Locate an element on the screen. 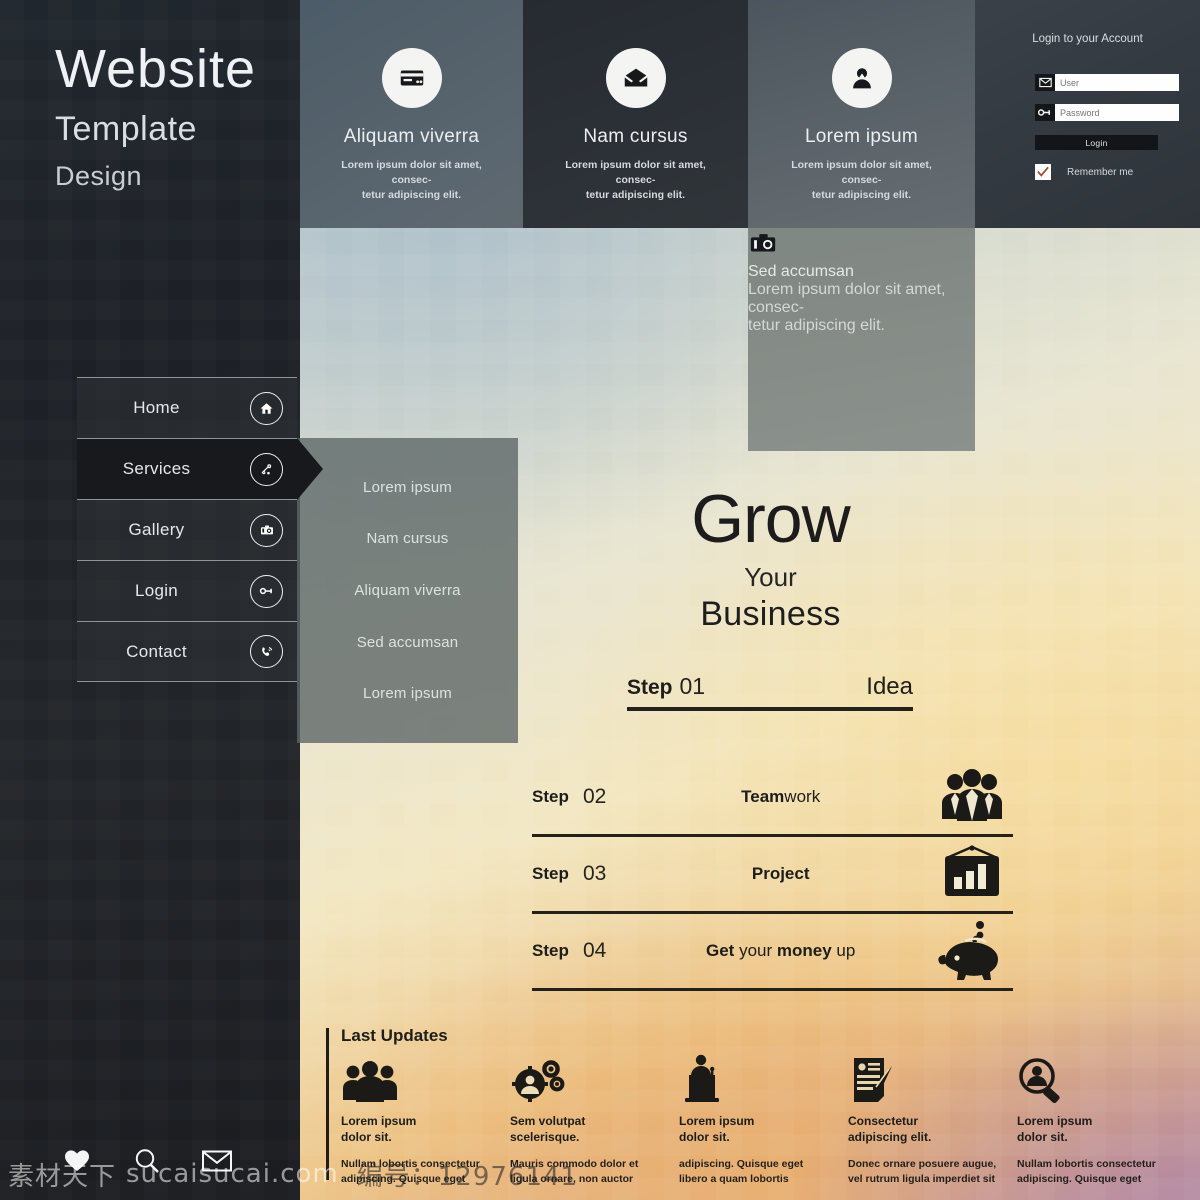 The width and height of the screenshot is (1200, 1200). card-title: Sed accumsan is located at coordinates (801, 271).